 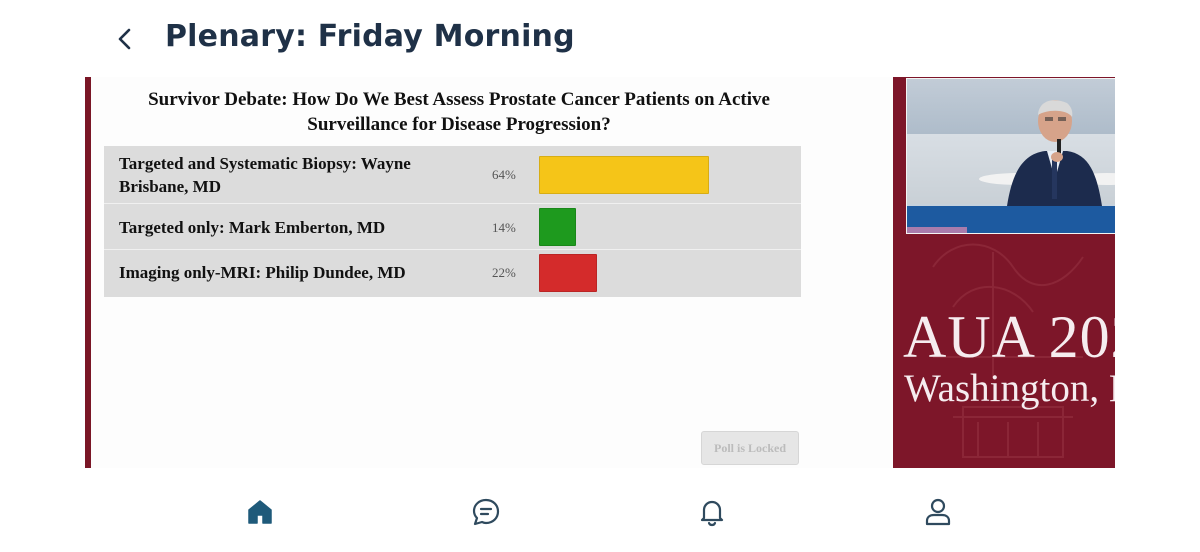 I want to click on chevron-left-icon, so click(x=124, y=39).